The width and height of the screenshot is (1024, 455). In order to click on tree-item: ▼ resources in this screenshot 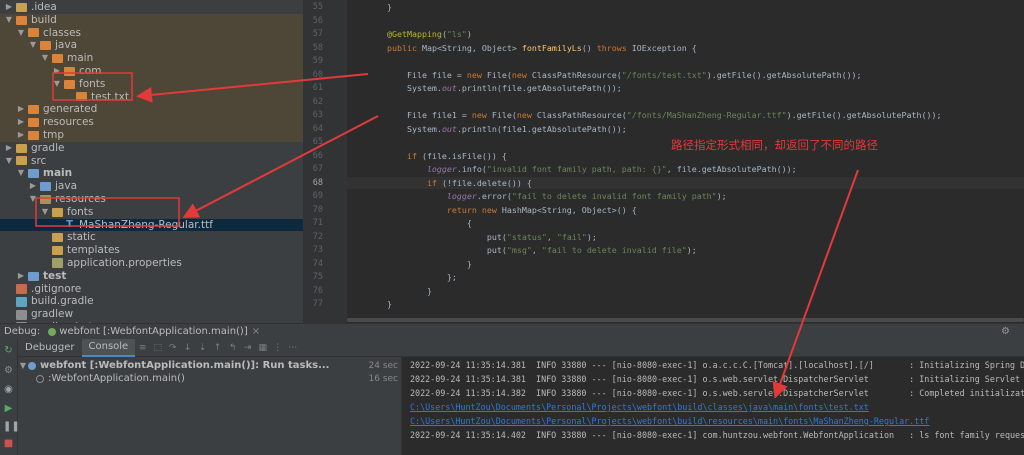, I will do `click(151, 199)`.